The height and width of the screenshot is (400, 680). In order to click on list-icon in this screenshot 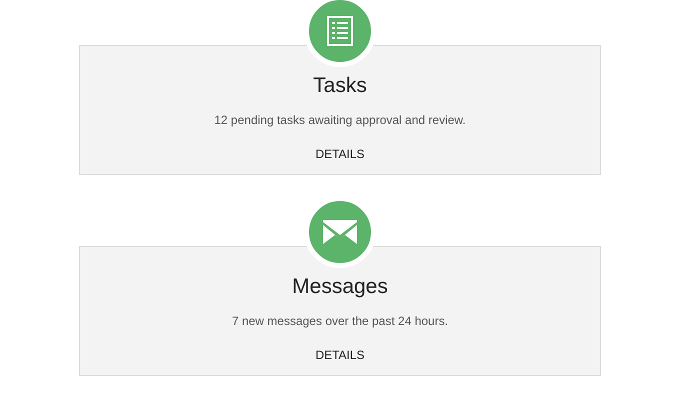, I will do `click(340, 31)`.